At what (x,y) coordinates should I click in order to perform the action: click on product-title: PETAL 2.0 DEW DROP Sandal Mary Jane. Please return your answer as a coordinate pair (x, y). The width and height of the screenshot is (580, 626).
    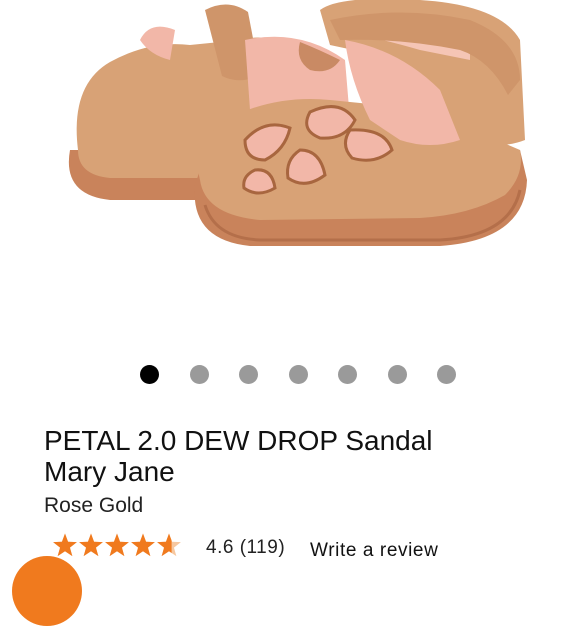
    Looking at the image, I should click on (304, 456).